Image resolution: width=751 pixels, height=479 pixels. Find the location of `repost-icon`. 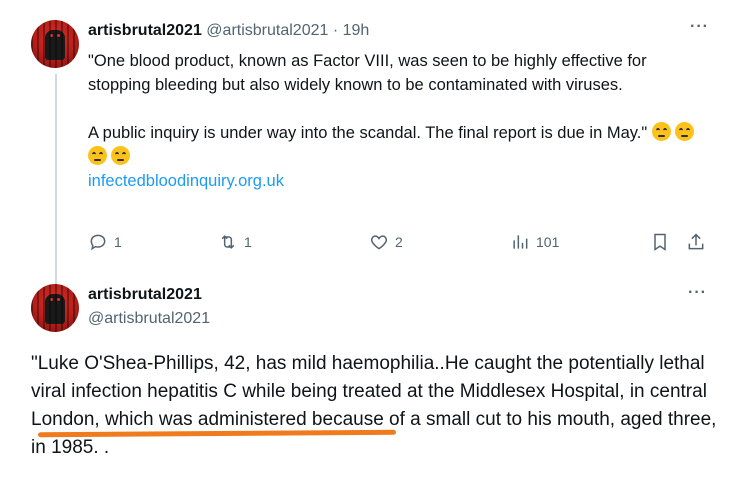

repost-icon is located at coordinates (228, 242).